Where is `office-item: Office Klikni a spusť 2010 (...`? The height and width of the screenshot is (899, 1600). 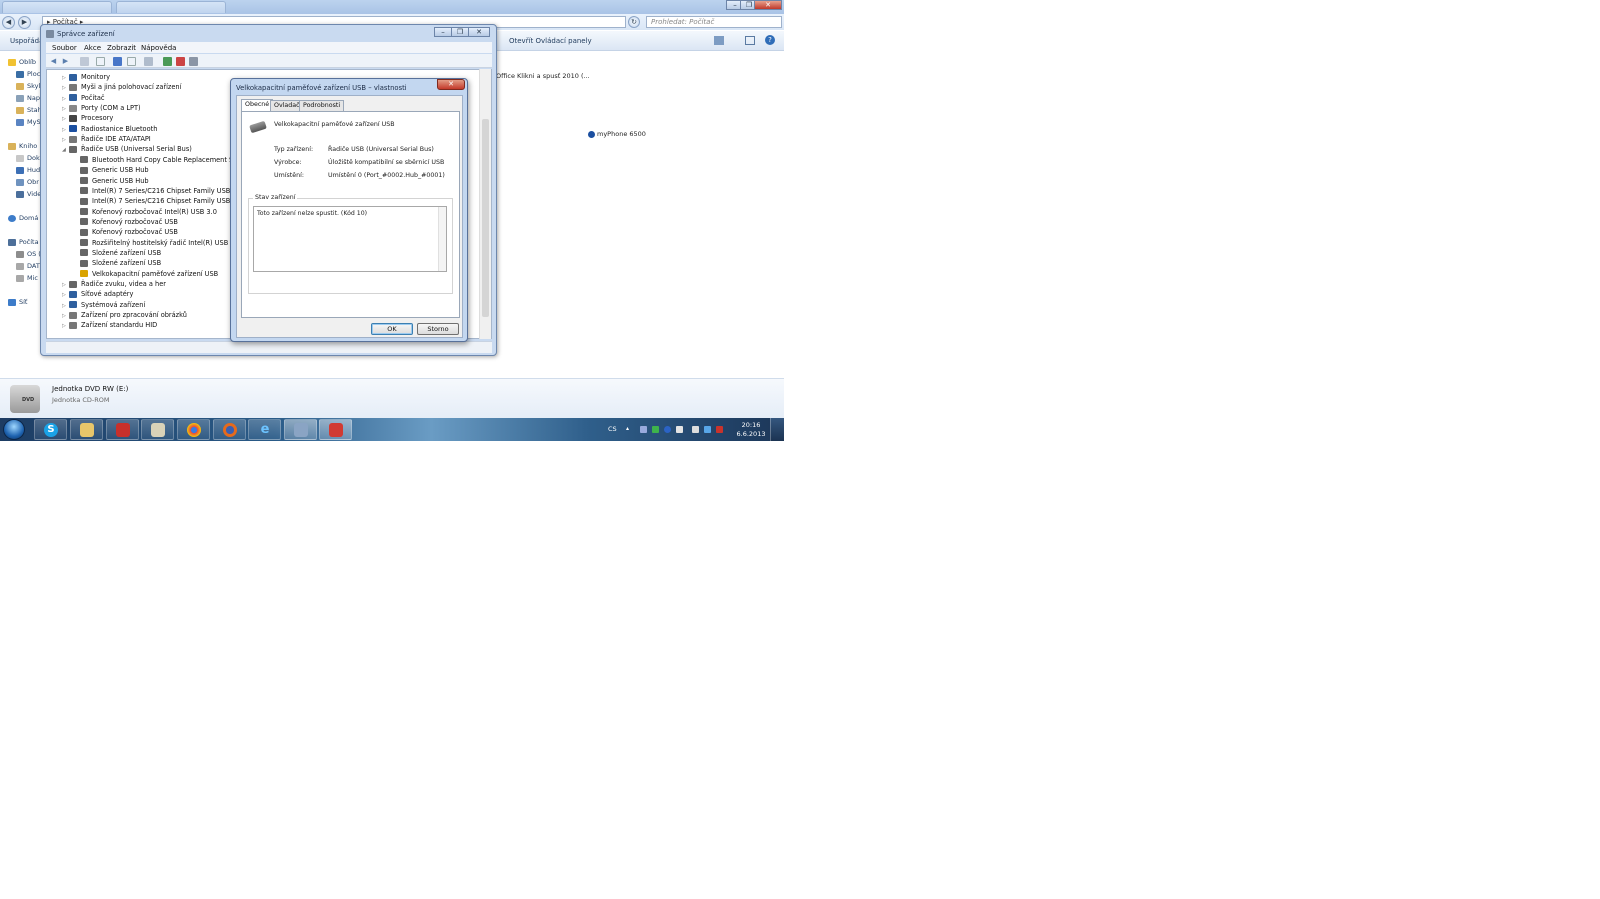 office-item: Office Klikni a spusť 2010 (... is located at coordinates (543, 76).